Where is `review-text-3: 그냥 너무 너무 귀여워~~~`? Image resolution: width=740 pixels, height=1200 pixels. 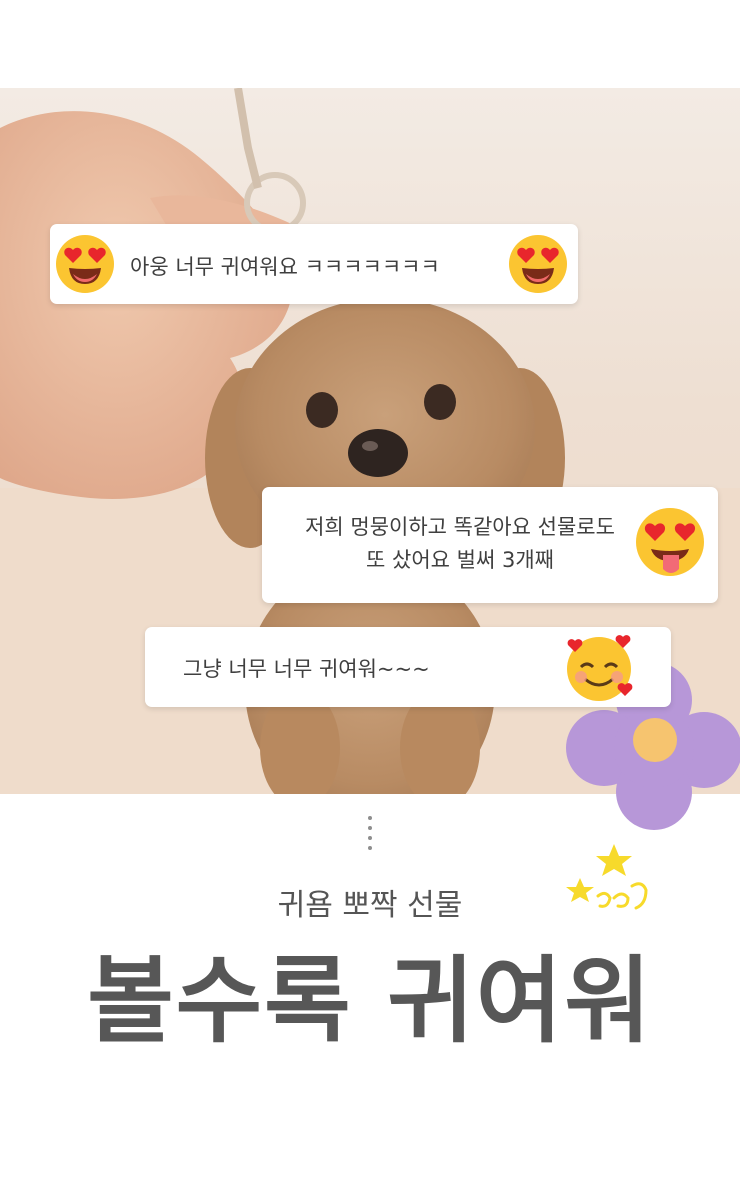
review-text-3: 그냥 너무 너무 귀여워~~~ is located at coordinates (306, 669).